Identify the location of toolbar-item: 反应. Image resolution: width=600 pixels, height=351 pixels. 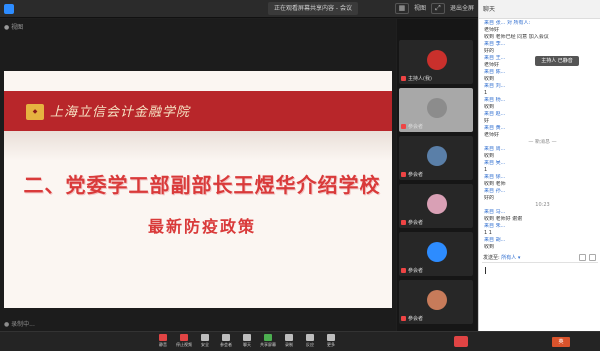
(310, 341).